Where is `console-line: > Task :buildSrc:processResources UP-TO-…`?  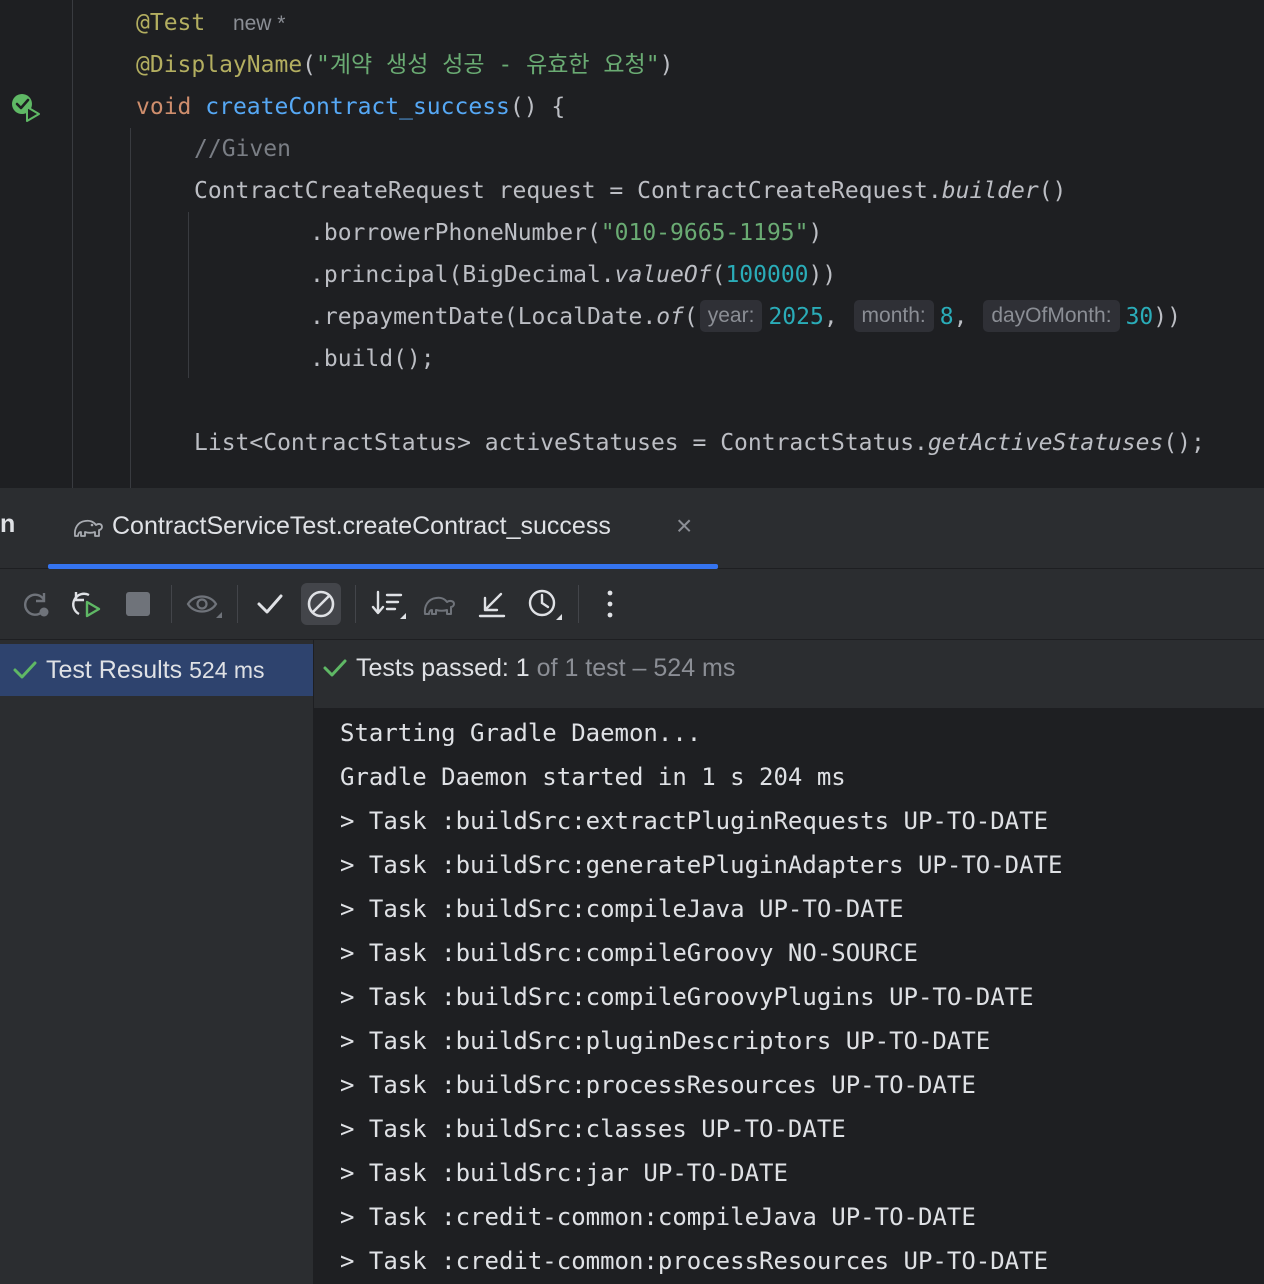
console-line: > Task :buildSrc:processResources UP-TO-… is located at coordinates (658, 1085).